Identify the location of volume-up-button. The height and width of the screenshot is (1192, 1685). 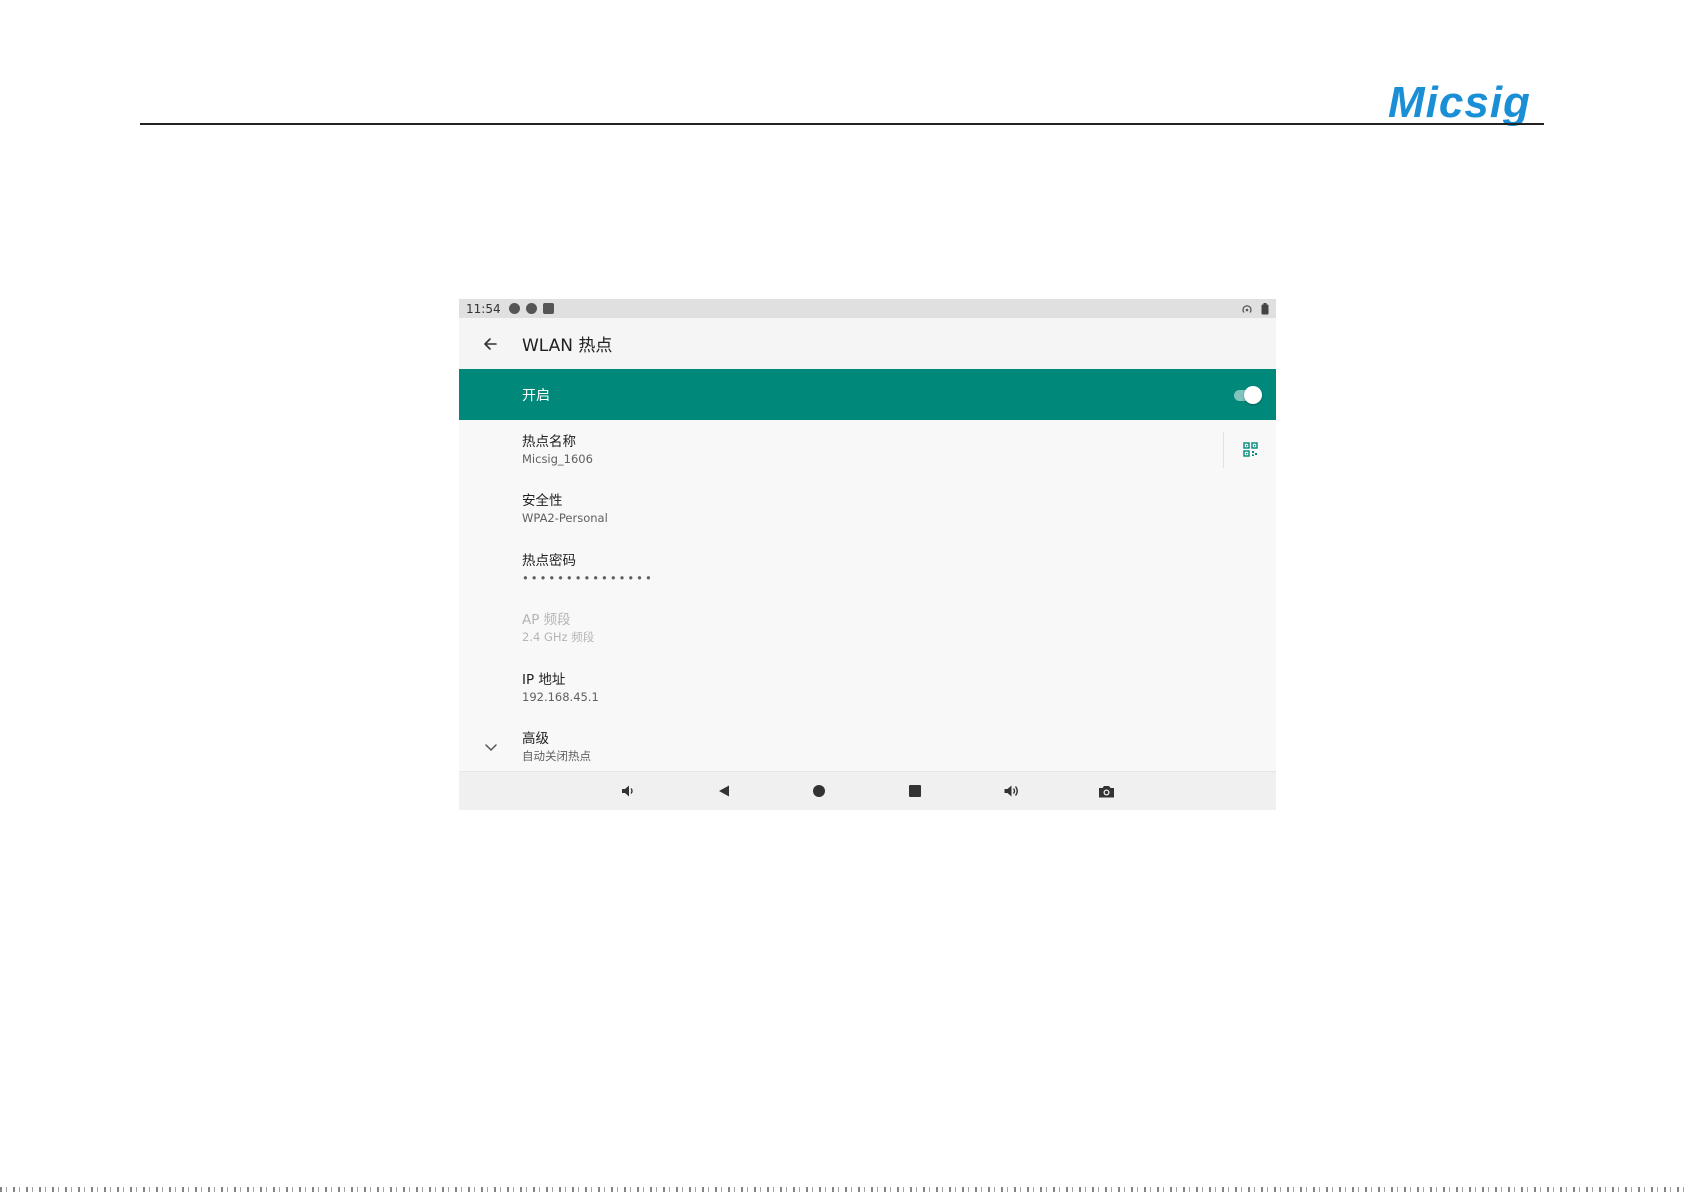
(1011, 791).